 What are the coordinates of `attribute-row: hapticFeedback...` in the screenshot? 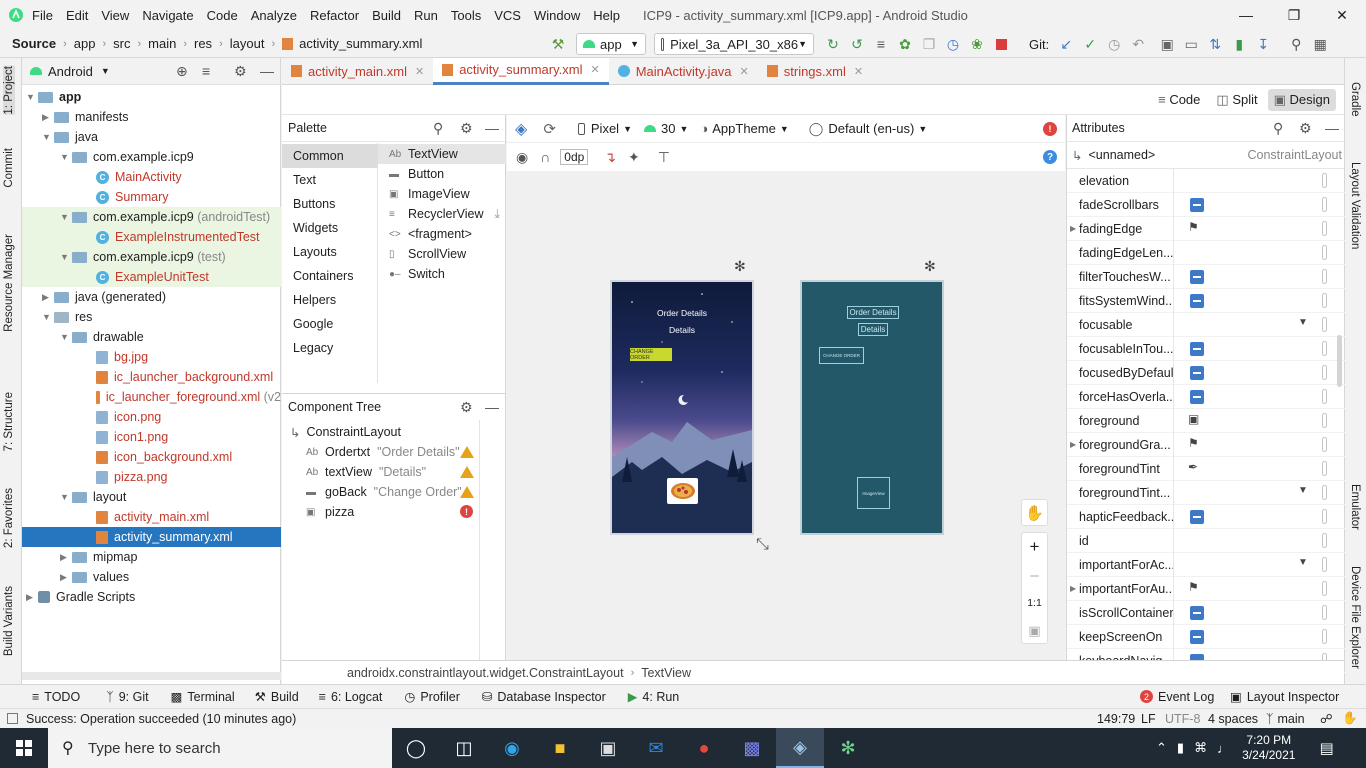 It's located at (1206, 516).